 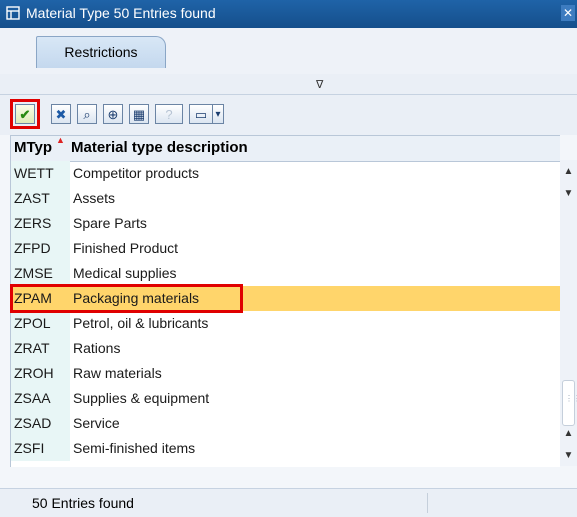 What do you see at coordinates (159, 147) in the screenshot?
I see `column-header-description: Material type description` at bounding box center [159, 147].